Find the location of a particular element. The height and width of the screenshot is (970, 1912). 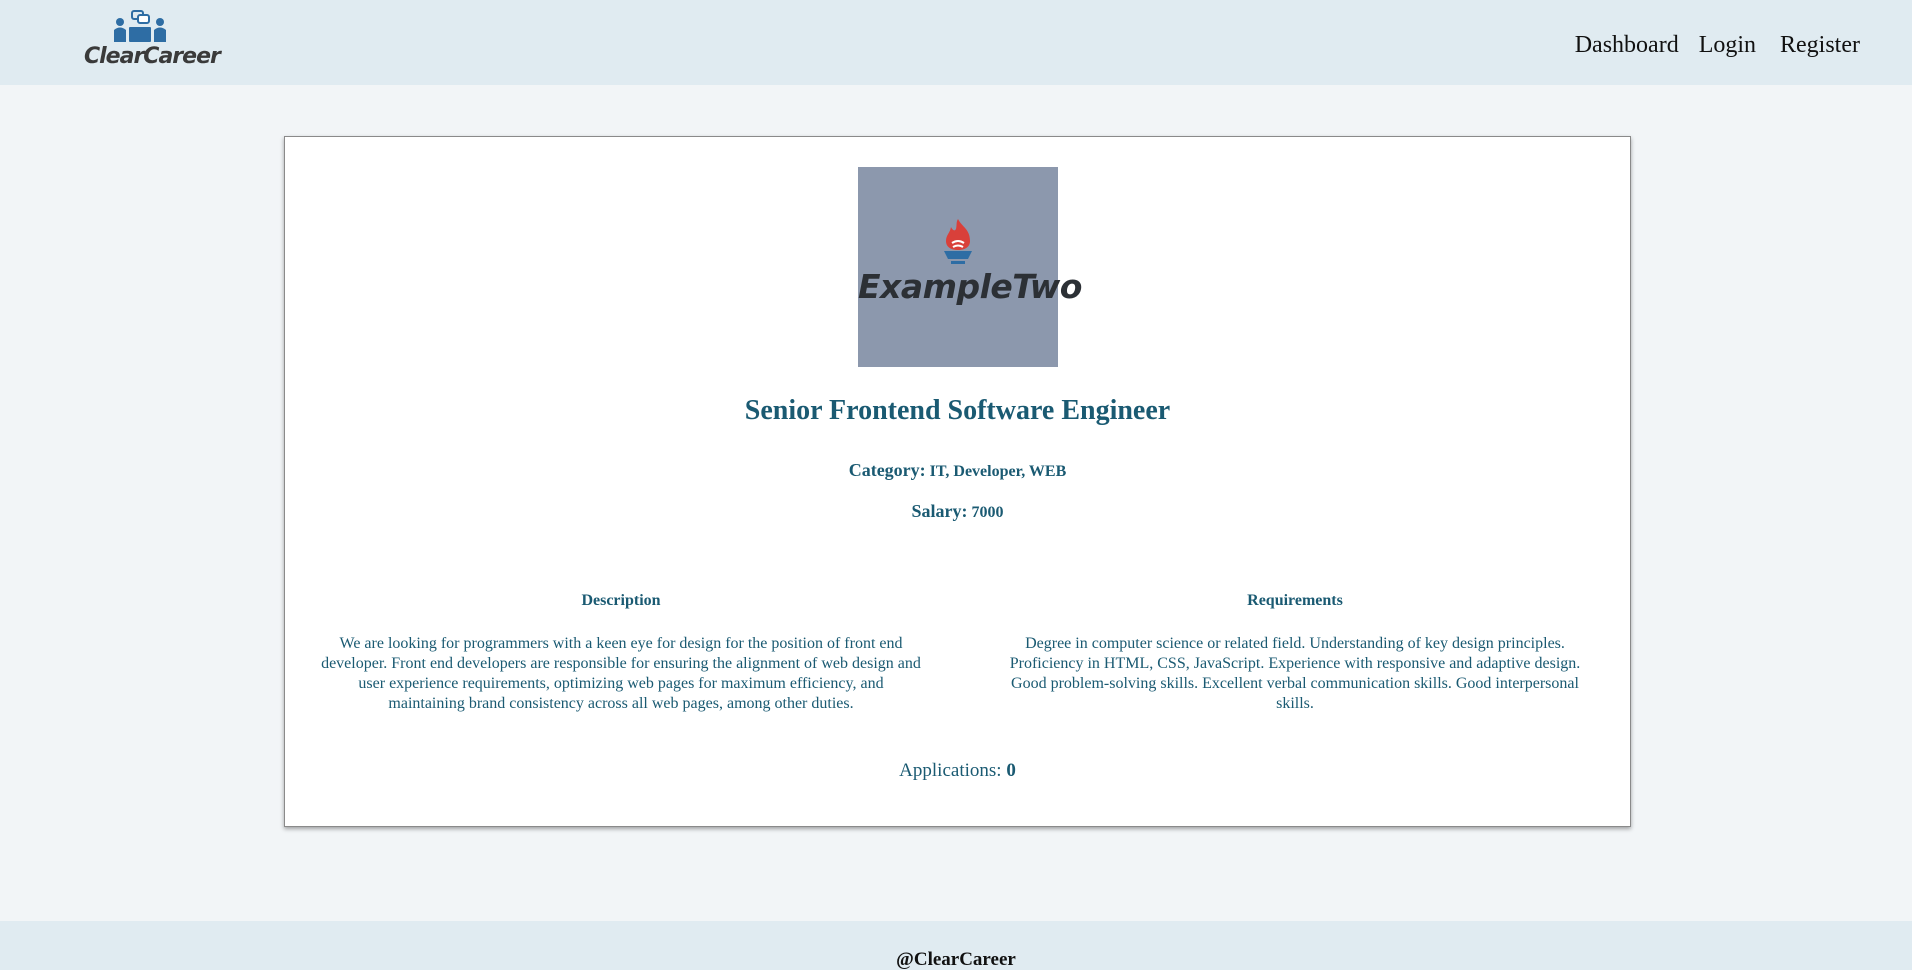

company-logo: ExampleTwo is located at coordinates (970, 267).